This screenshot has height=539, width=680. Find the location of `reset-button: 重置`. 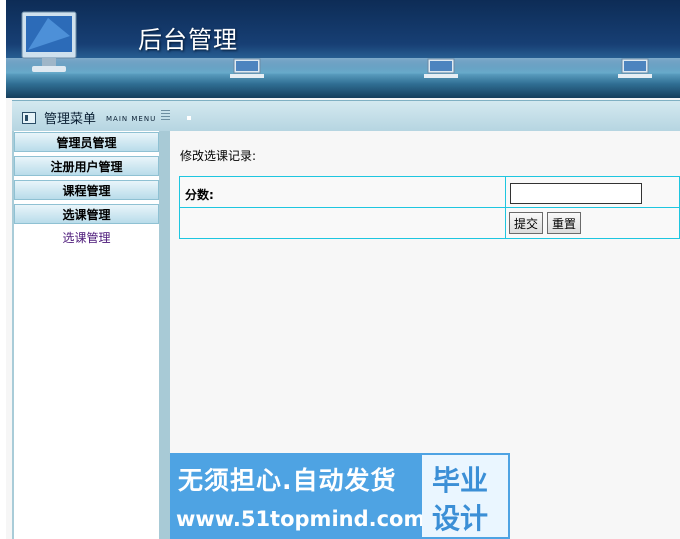

reset-button: 重置 is located at coordinates (564, 223).